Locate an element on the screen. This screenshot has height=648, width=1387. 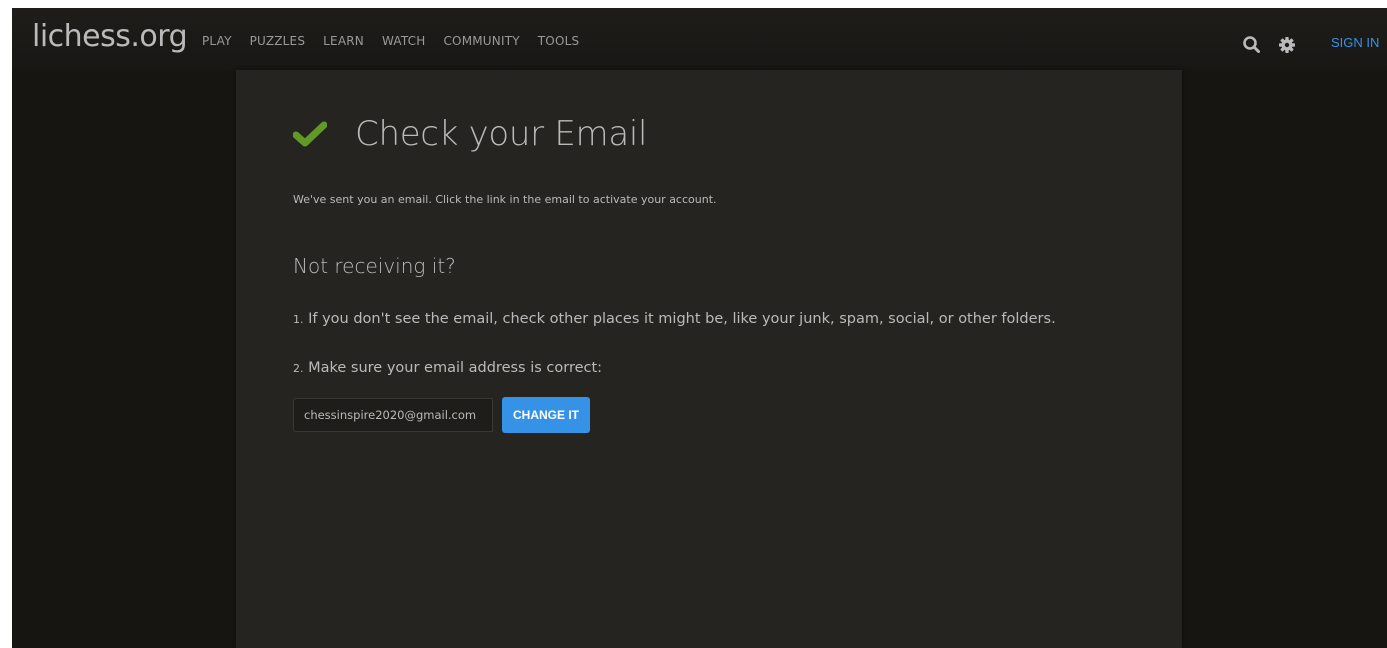
title-row: Check your Email is located at coordinates (470, 134).